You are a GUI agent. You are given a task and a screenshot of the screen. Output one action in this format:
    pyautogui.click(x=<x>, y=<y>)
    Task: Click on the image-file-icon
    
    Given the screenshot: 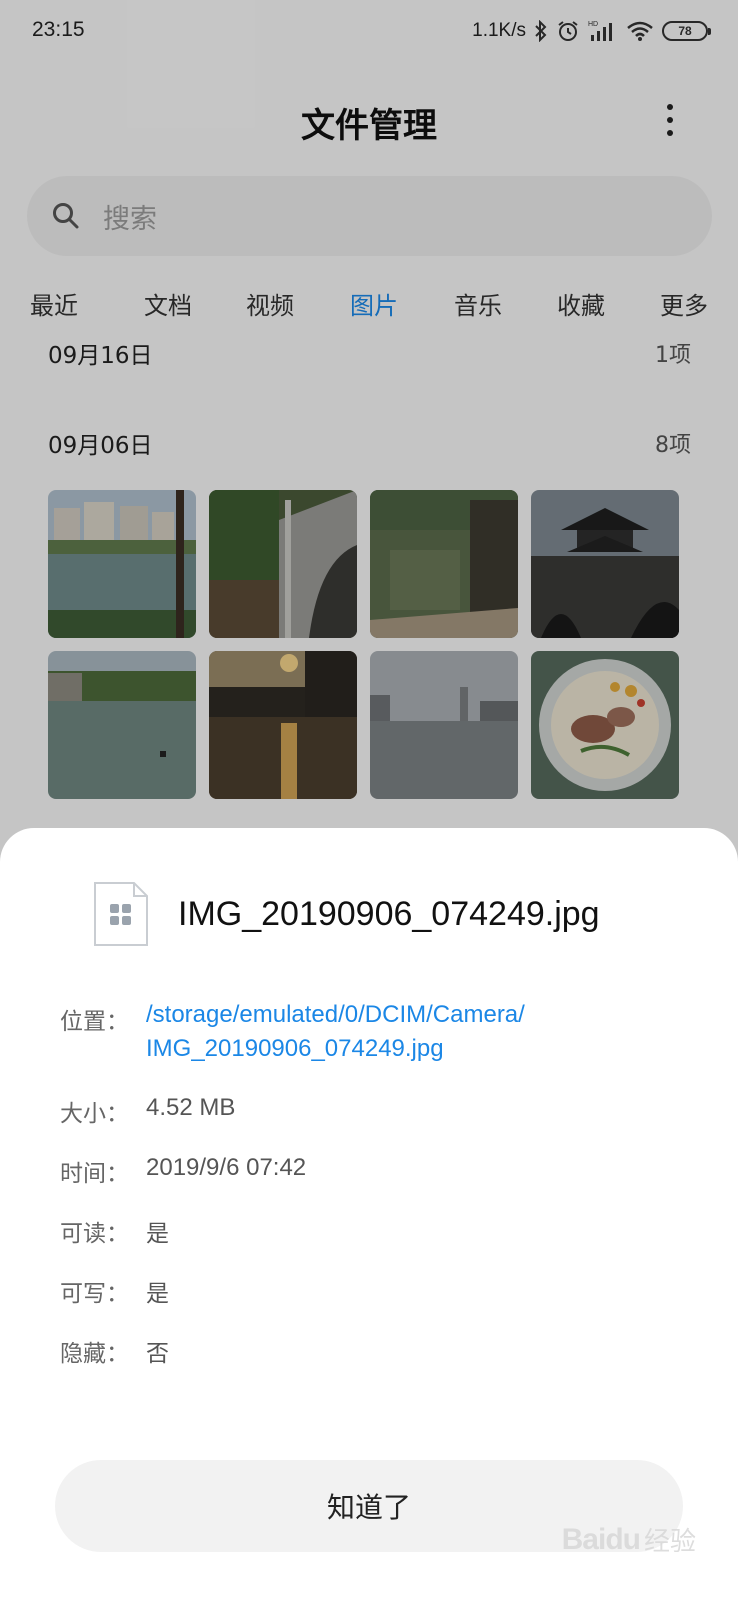 What is the action you would take?
    pyautogui.click(x=121, y=914)
    